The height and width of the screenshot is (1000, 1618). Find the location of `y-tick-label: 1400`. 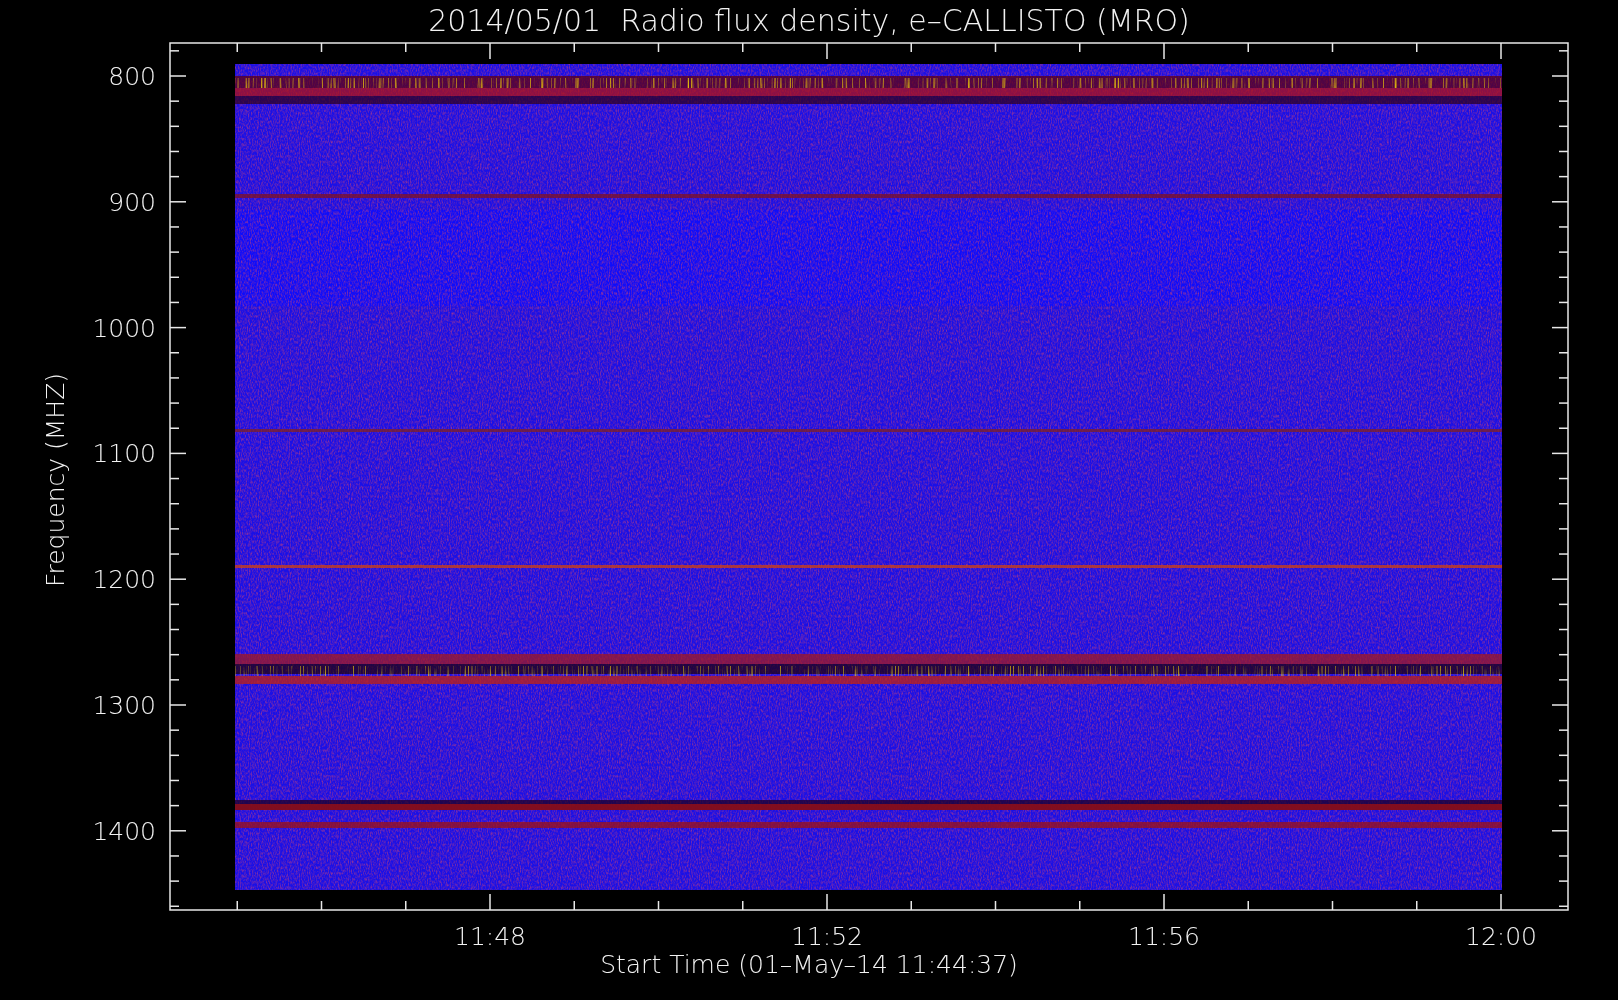

y-tick-label: 1400 is located at coordinates (123, 831).